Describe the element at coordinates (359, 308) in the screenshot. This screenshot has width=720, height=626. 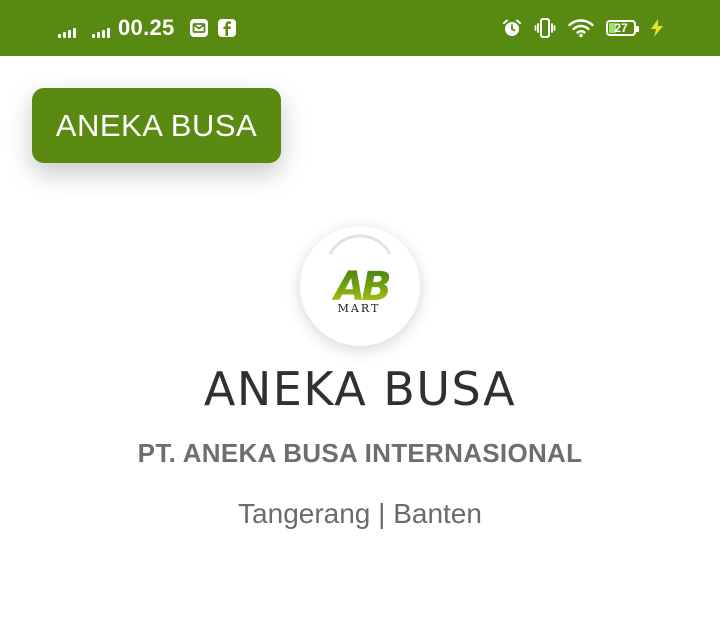
I see `logo-subtitle: MART` at that location.